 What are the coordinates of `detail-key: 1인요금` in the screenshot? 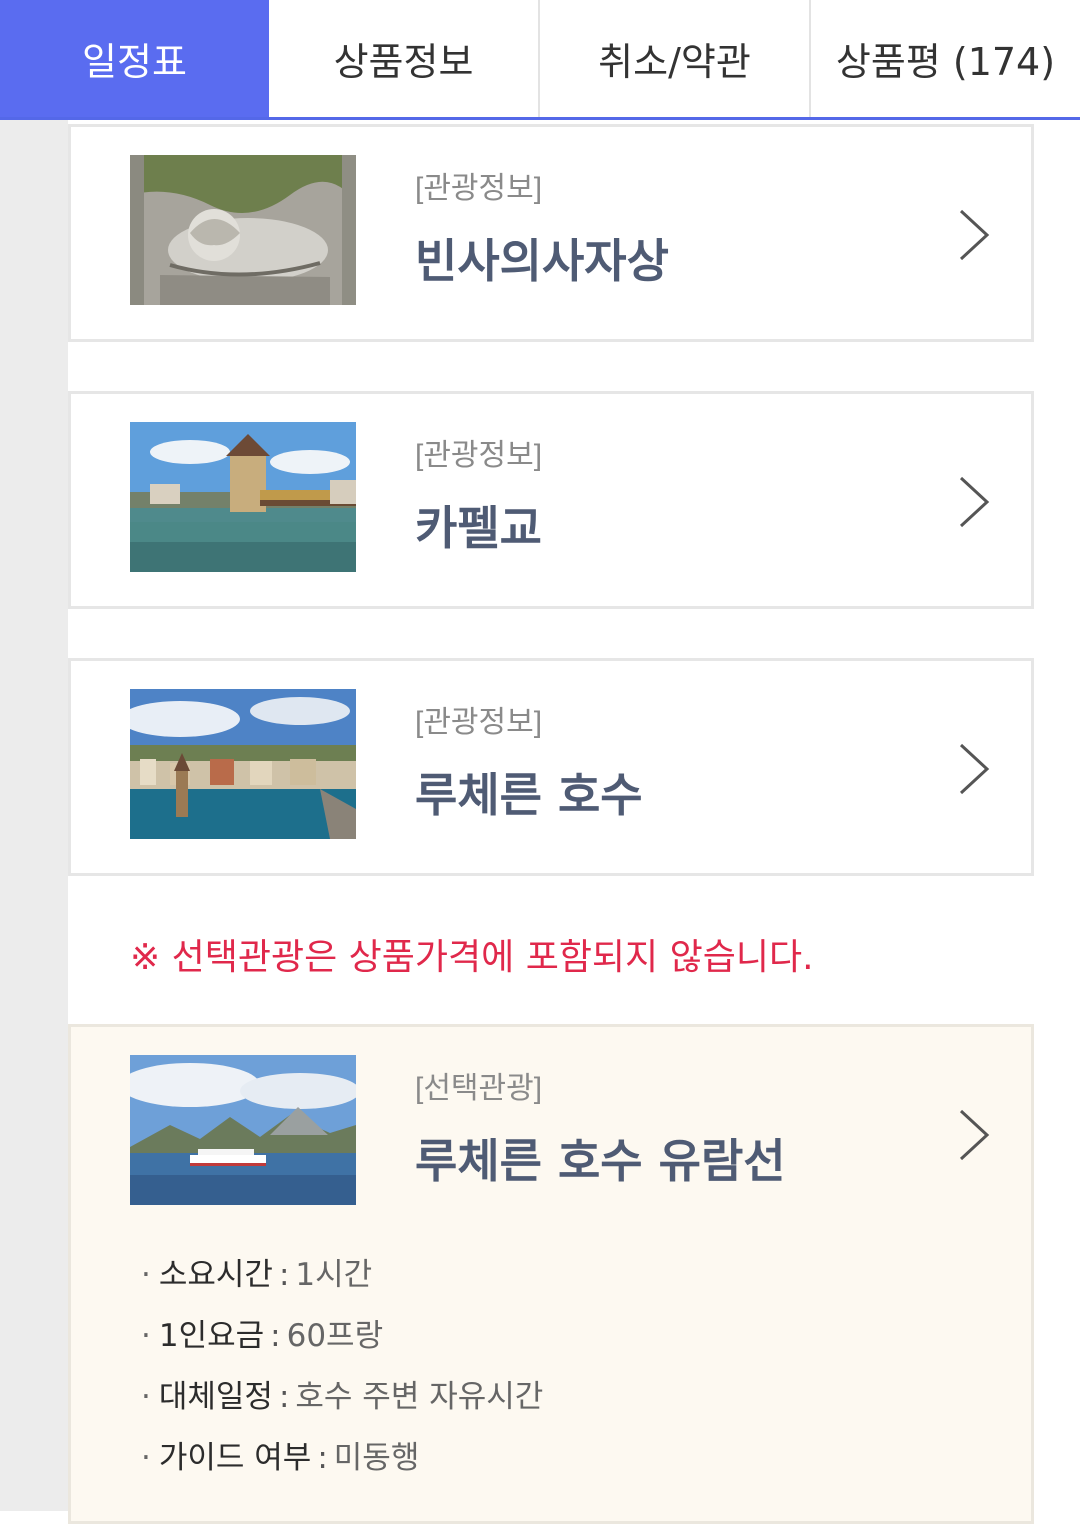 It's located at (211, 1336).